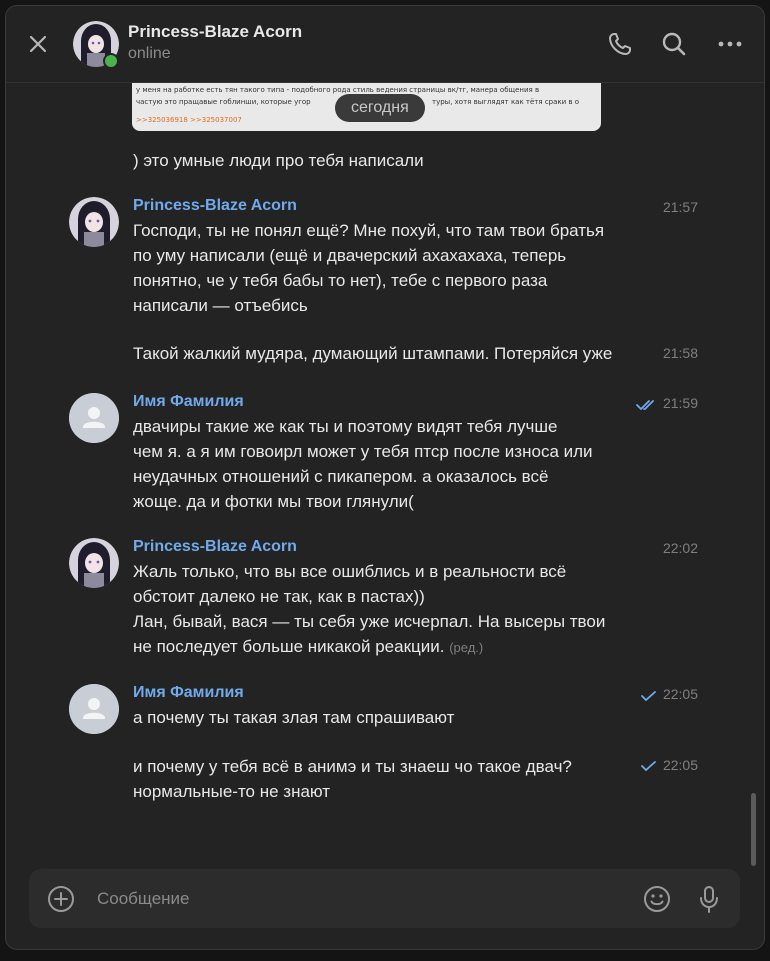  What do you see at coordinates (149, 53) in the screenshot?
I see `chat-status: online` at bounding box center [149, 53].